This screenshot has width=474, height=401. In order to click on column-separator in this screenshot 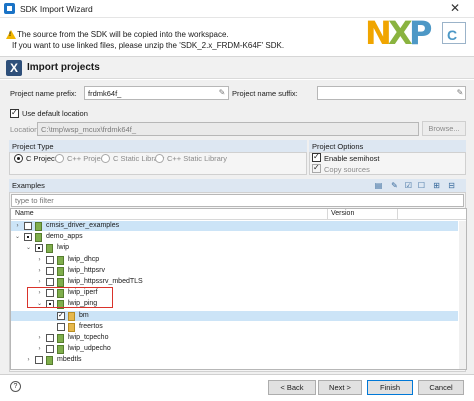, I will do `click(327, 214)`.